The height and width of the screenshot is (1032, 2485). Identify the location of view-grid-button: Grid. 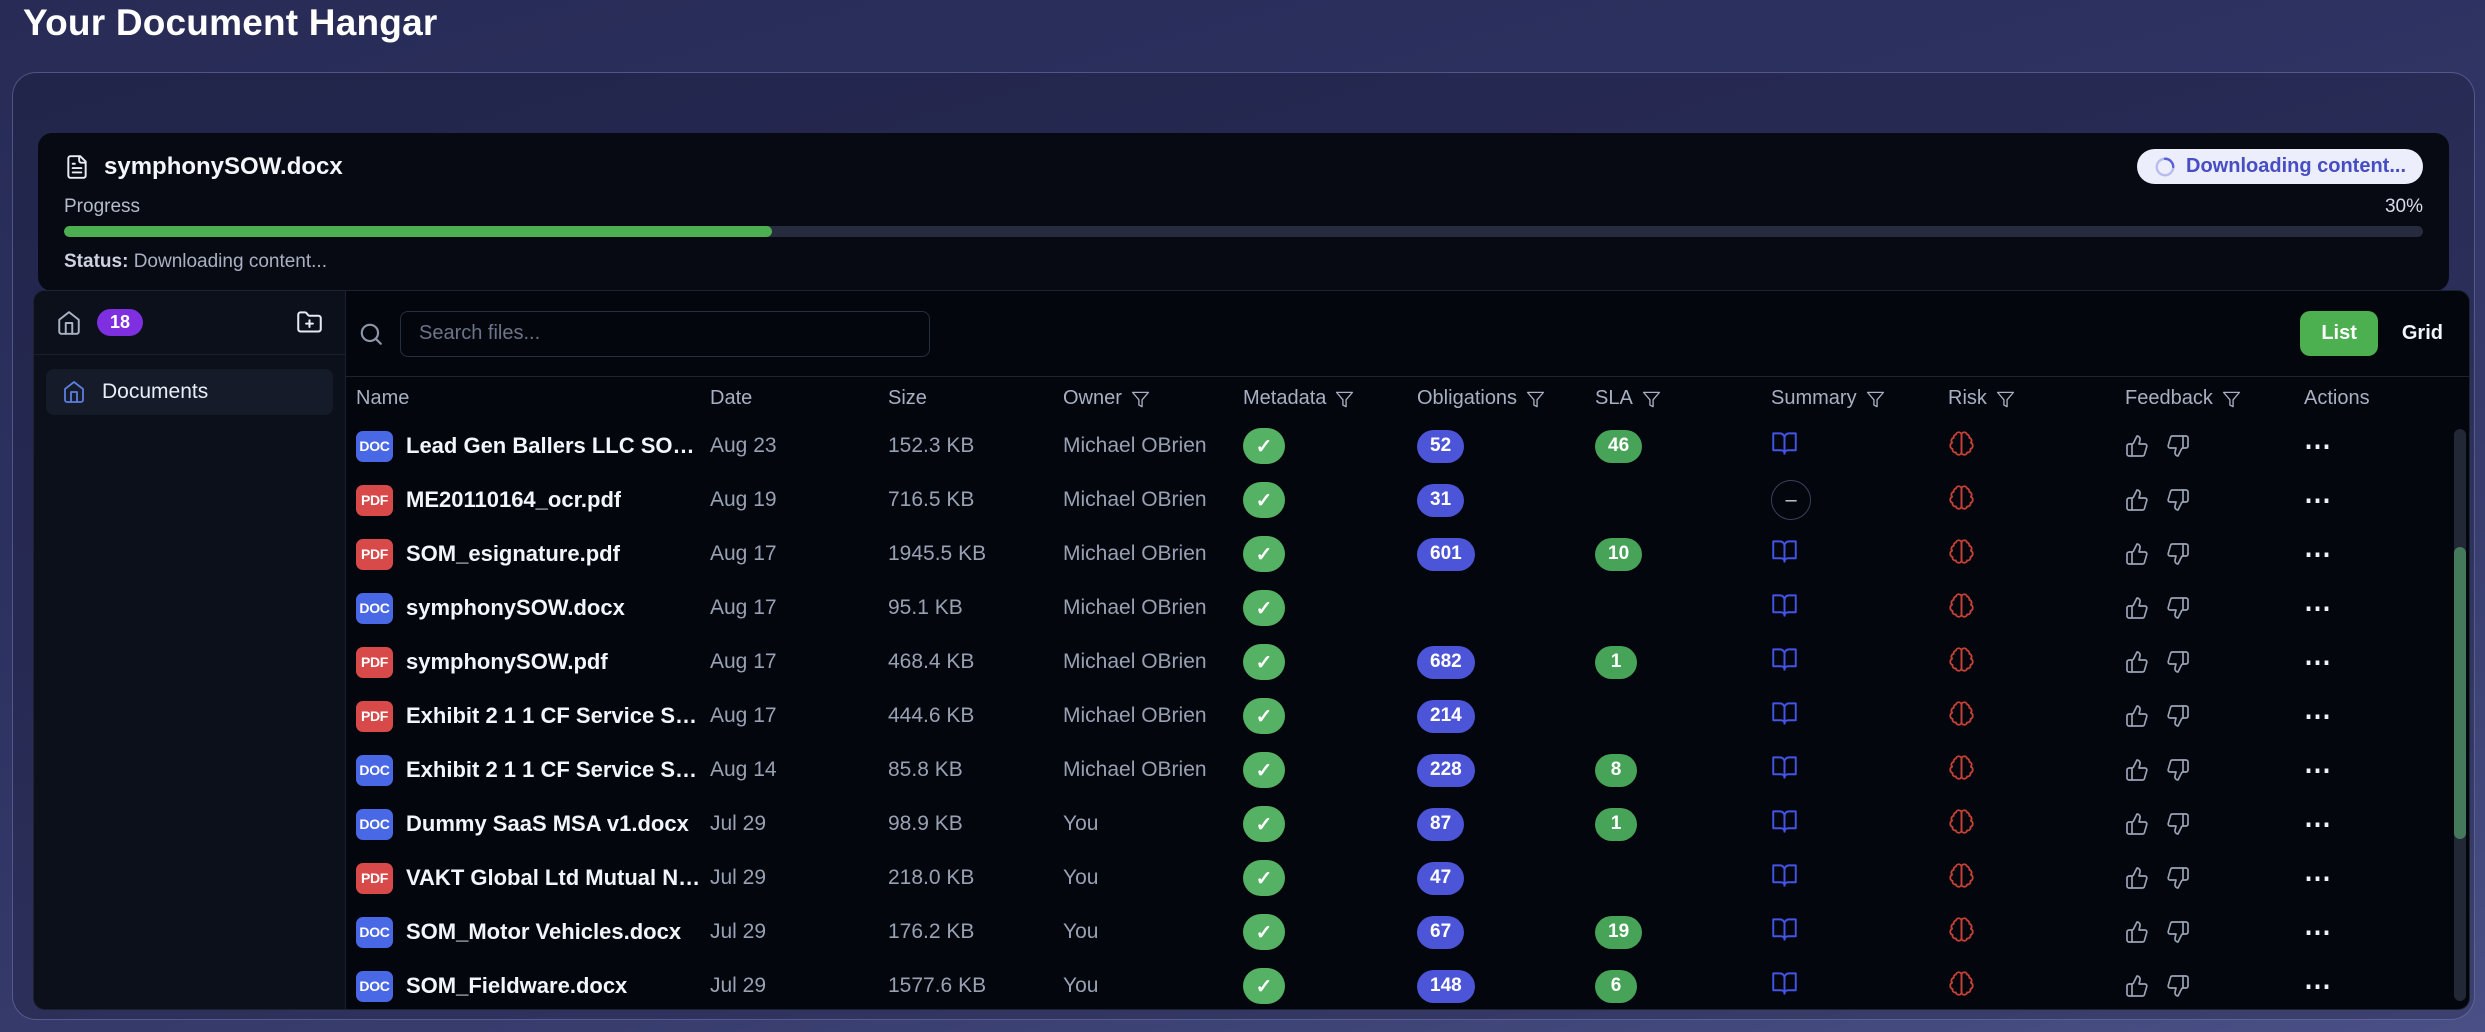
(2422, 333).